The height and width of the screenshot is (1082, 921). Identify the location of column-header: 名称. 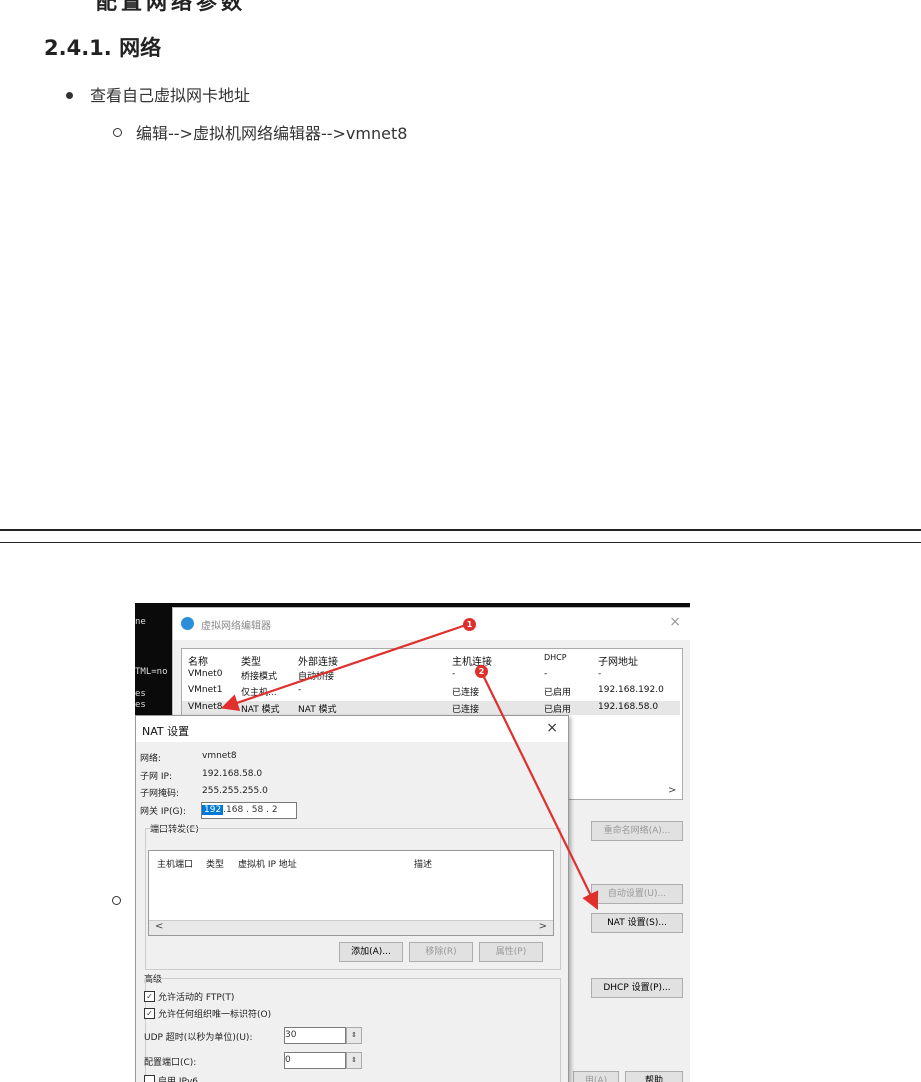
(198, 660).